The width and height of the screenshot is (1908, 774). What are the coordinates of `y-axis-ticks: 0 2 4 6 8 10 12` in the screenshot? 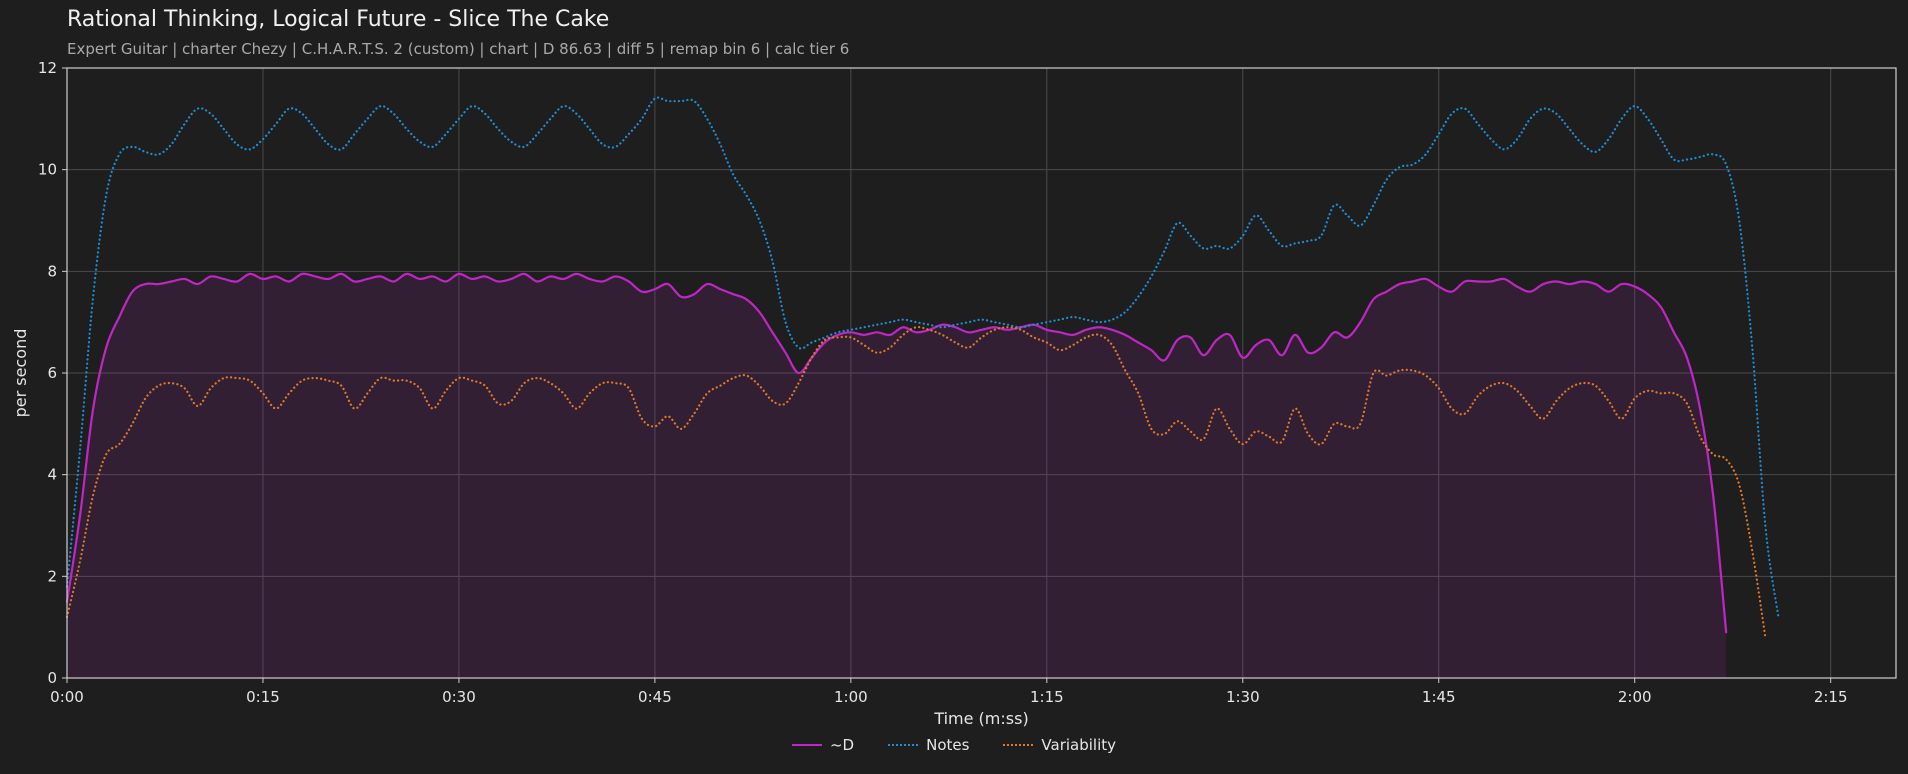 It's located at (52, 373).